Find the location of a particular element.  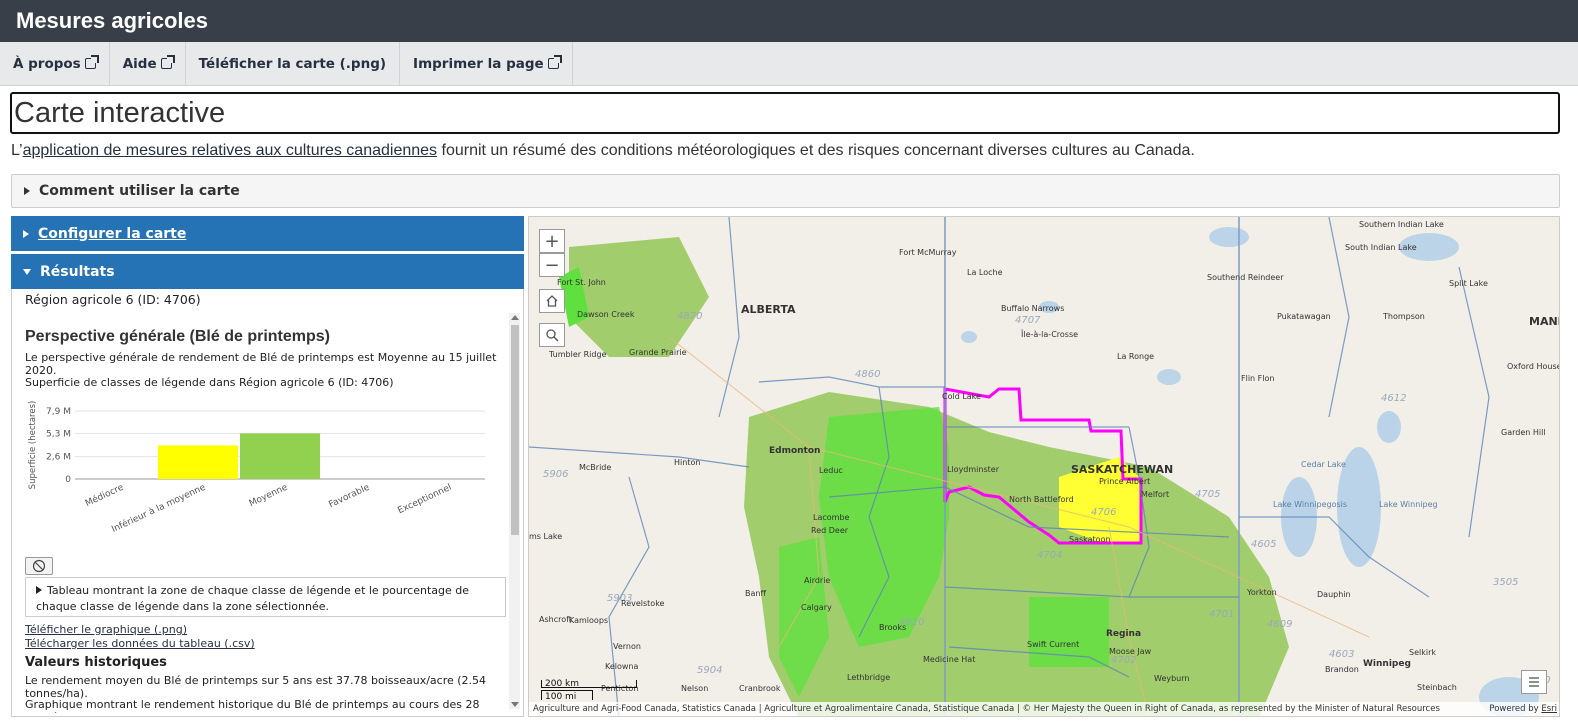

map-label-red-deer: Red Deer is located at coordinates (830, 530).